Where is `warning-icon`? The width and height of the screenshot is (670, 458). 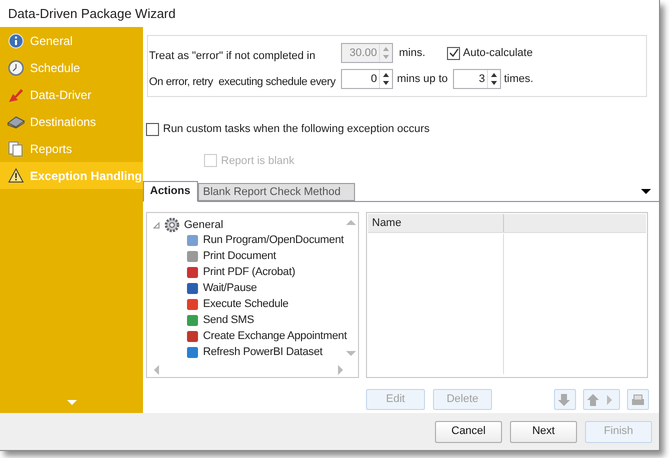
warning-icon is located at coordinates (16, 175).